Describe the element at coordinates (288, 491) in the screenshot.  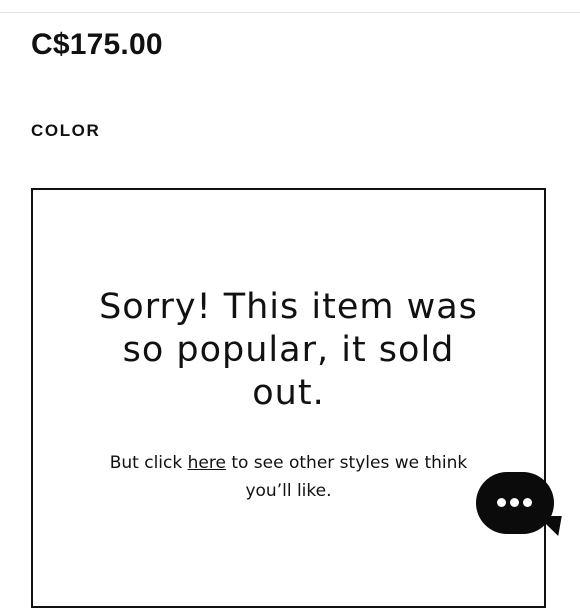
I see `sold-out-message-line: you’ll like.` at that location.